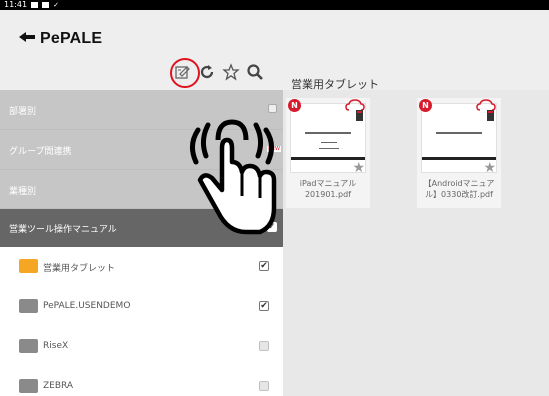 This screenshot has height=396, width=549. Describe the element at coordinates (58, 386) in the screenshot. I see `folder-label: ZEBRA` at that location.